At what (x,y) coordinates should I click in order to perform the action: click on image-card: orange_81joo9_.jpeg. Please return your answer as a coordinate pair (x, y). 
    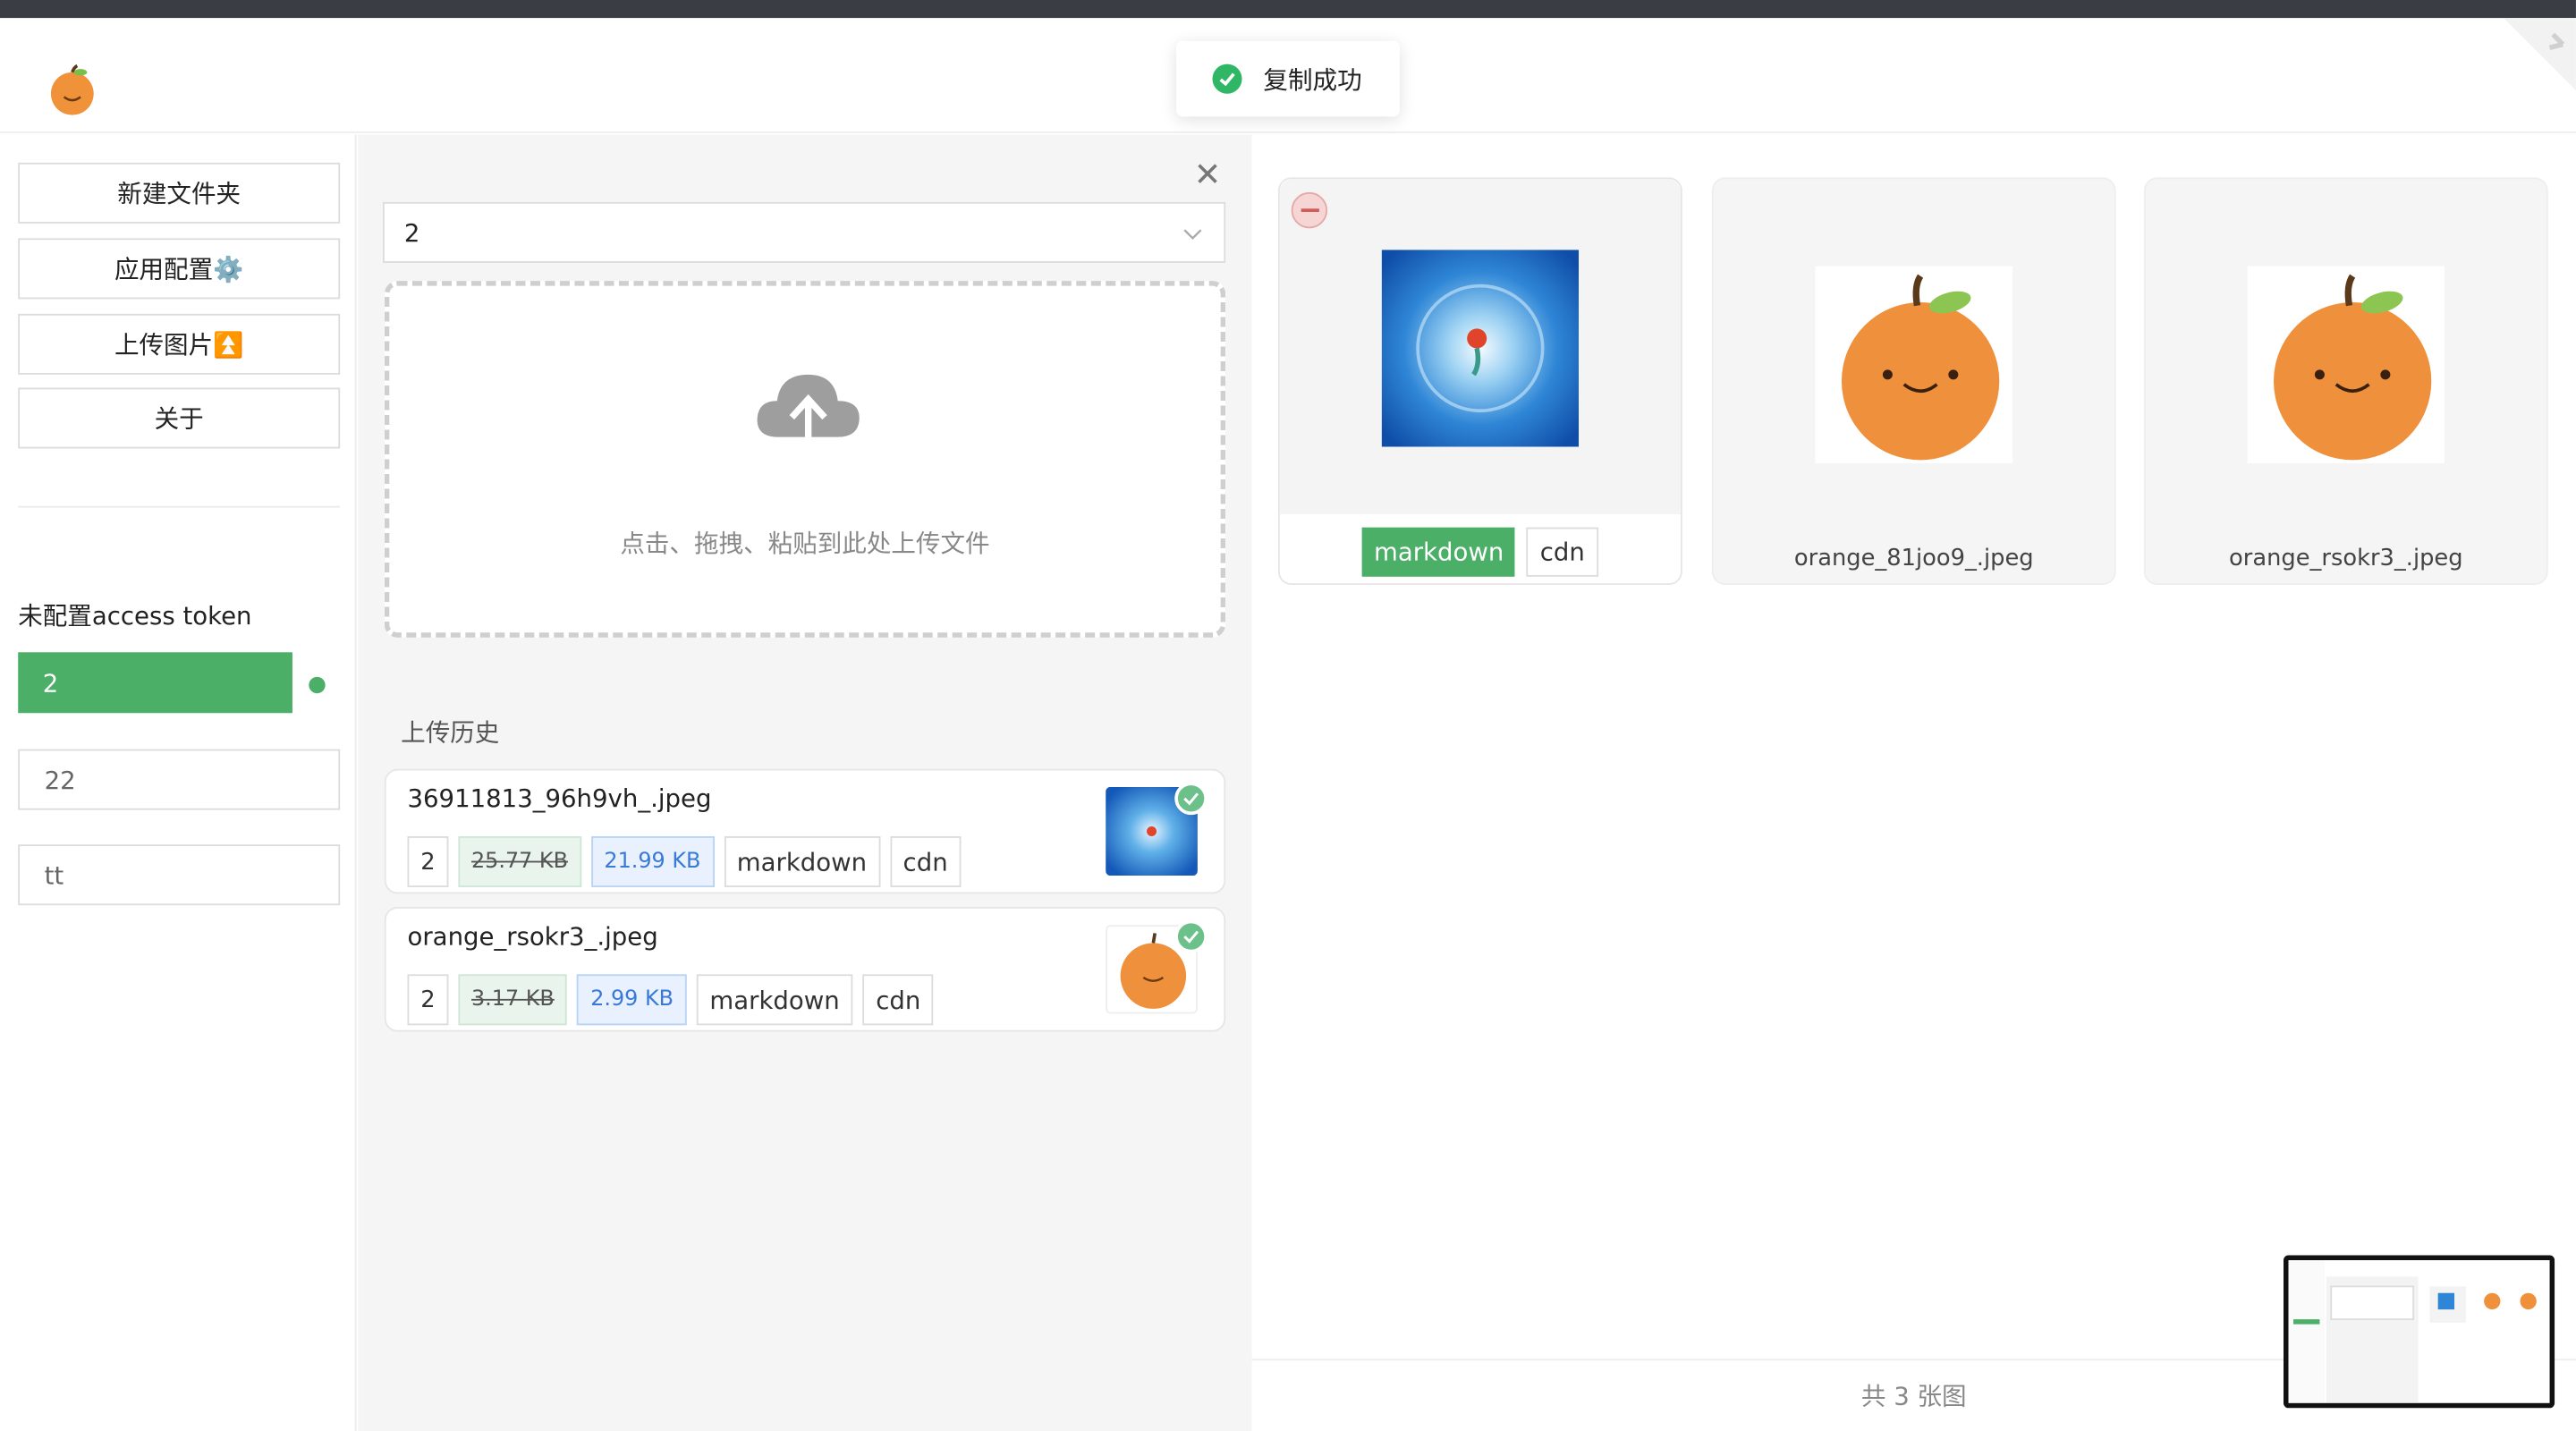
    Looking at the image, I should click on (1913, 381).